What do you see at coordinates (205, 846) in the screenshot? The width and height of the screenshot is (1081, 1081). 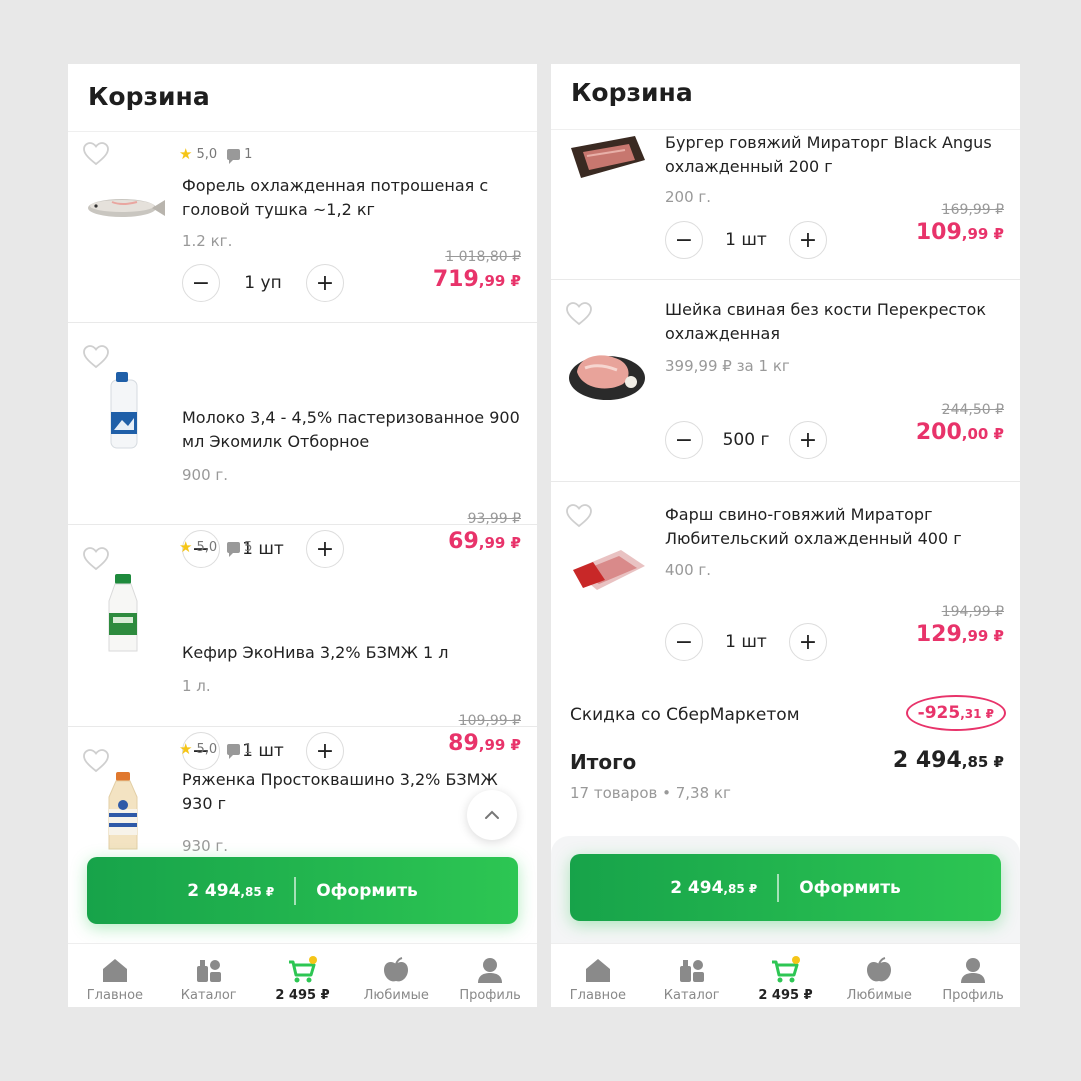 I see `product-weight: 930 г.` at bounding box center [205, 846].